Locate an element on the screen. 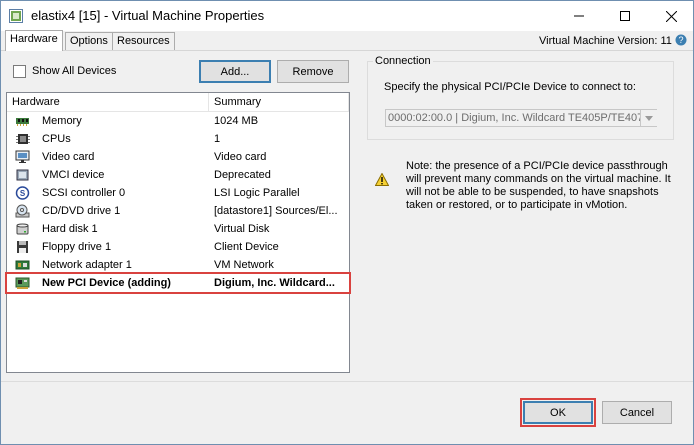  maximize-button is located at coordinates (625, 16).